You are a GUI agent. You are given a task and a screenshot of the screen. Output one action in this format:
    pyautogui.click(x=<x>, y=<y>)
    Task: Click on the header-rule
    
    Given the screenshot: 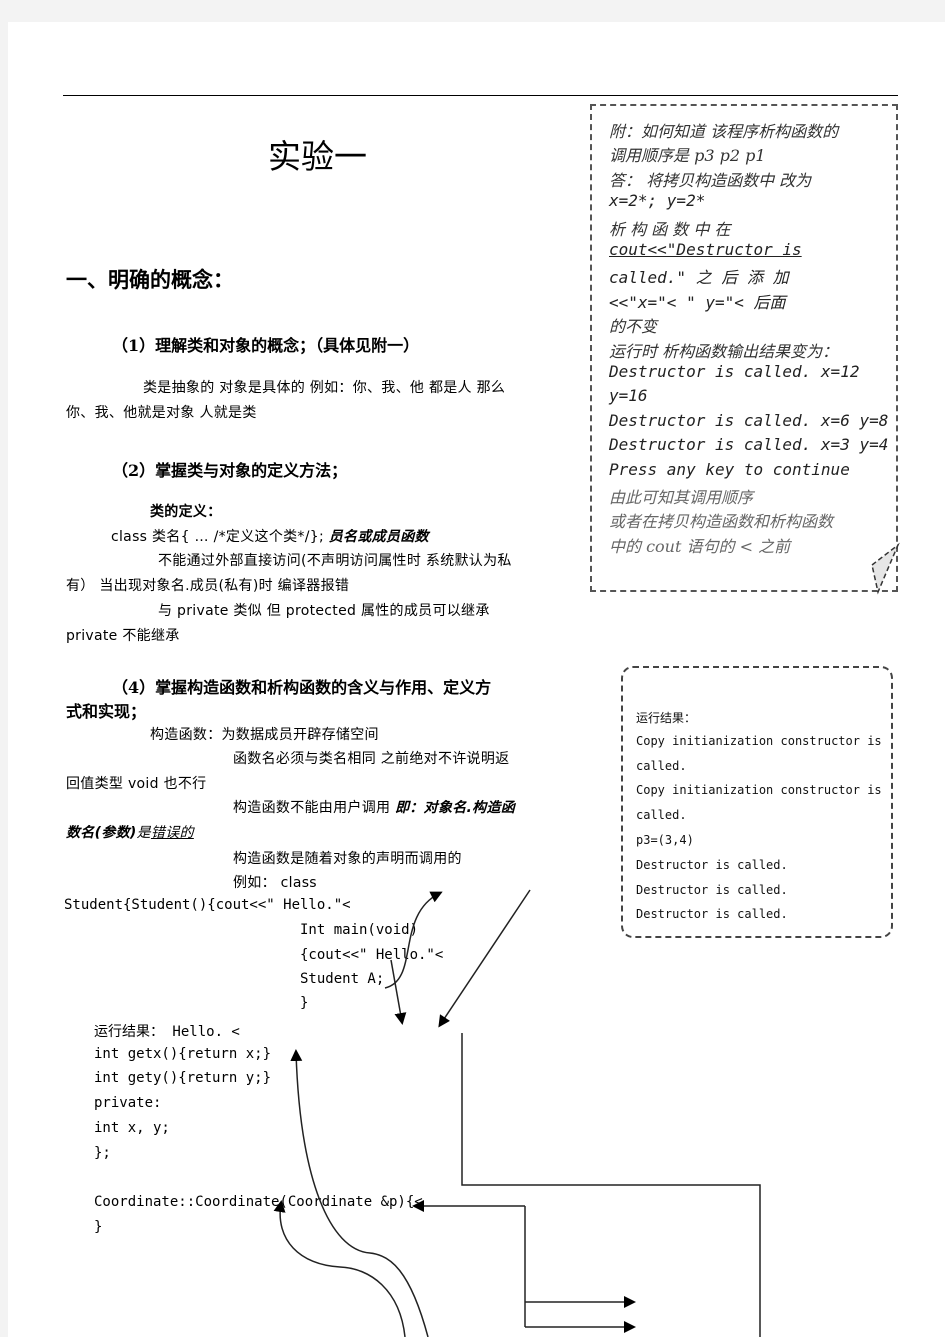 What is the action you would take?
    pyautogui.click(x=480, y=95)
    